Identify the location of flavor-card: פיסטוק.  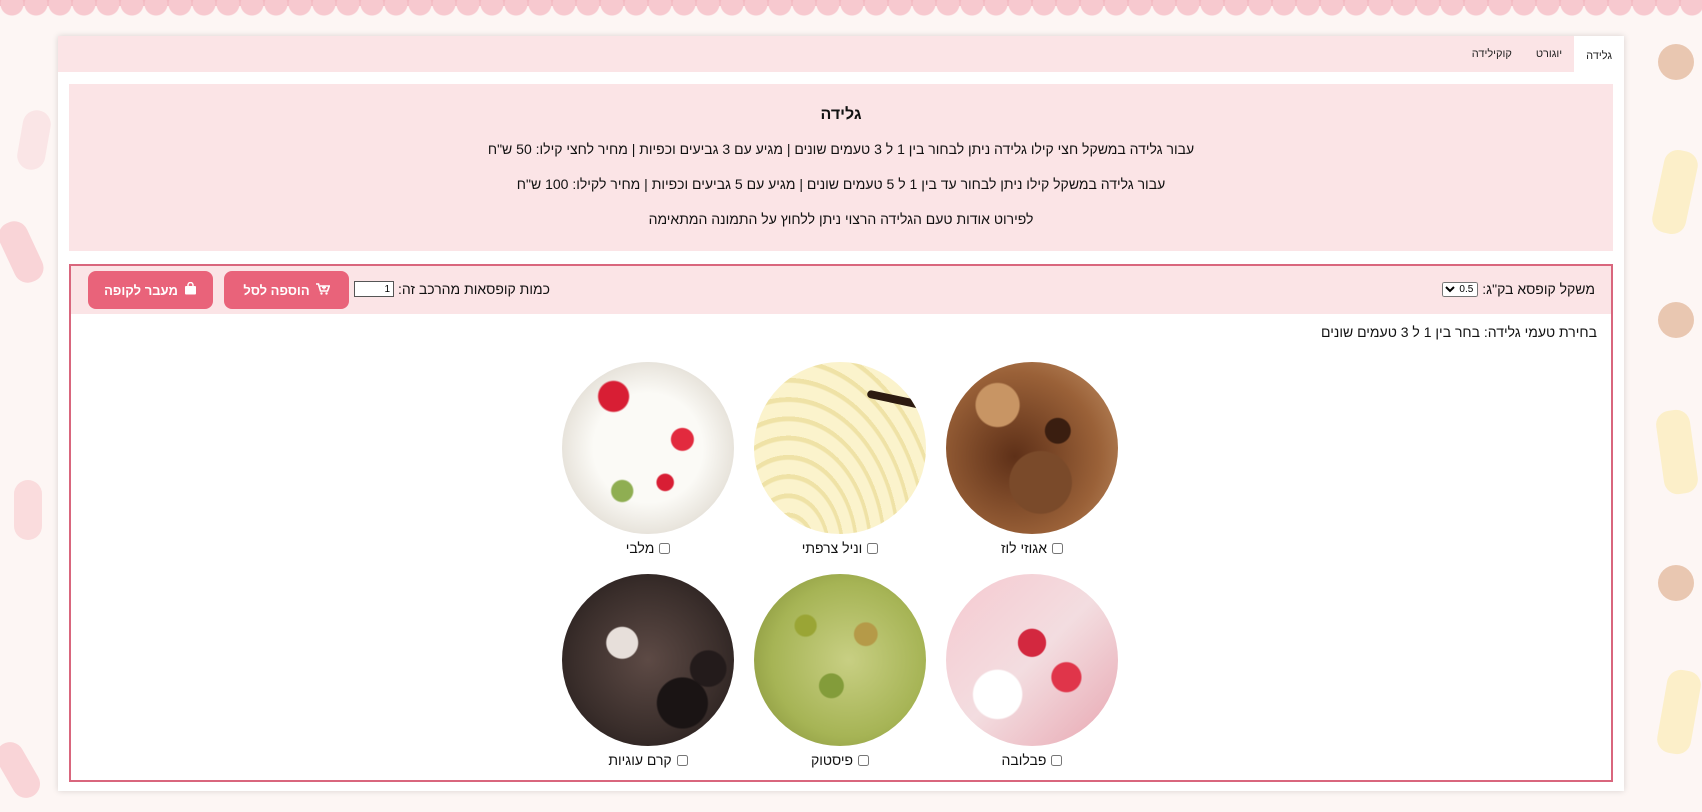
(840, 671).